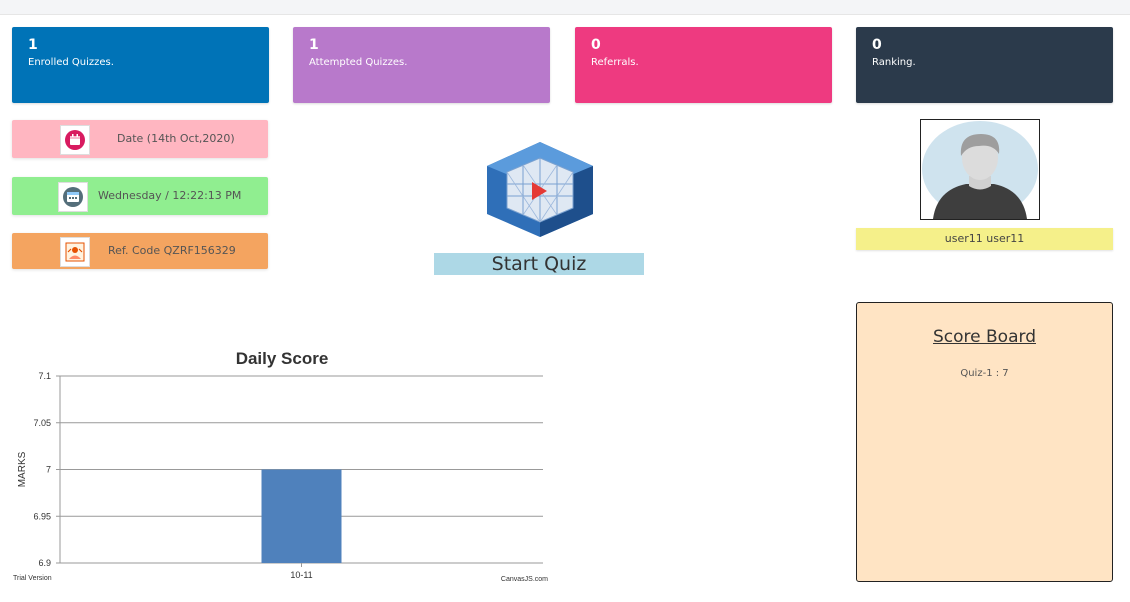 The image size is (1130, 602). I want to click on avatar-icon, so click(980, 170).